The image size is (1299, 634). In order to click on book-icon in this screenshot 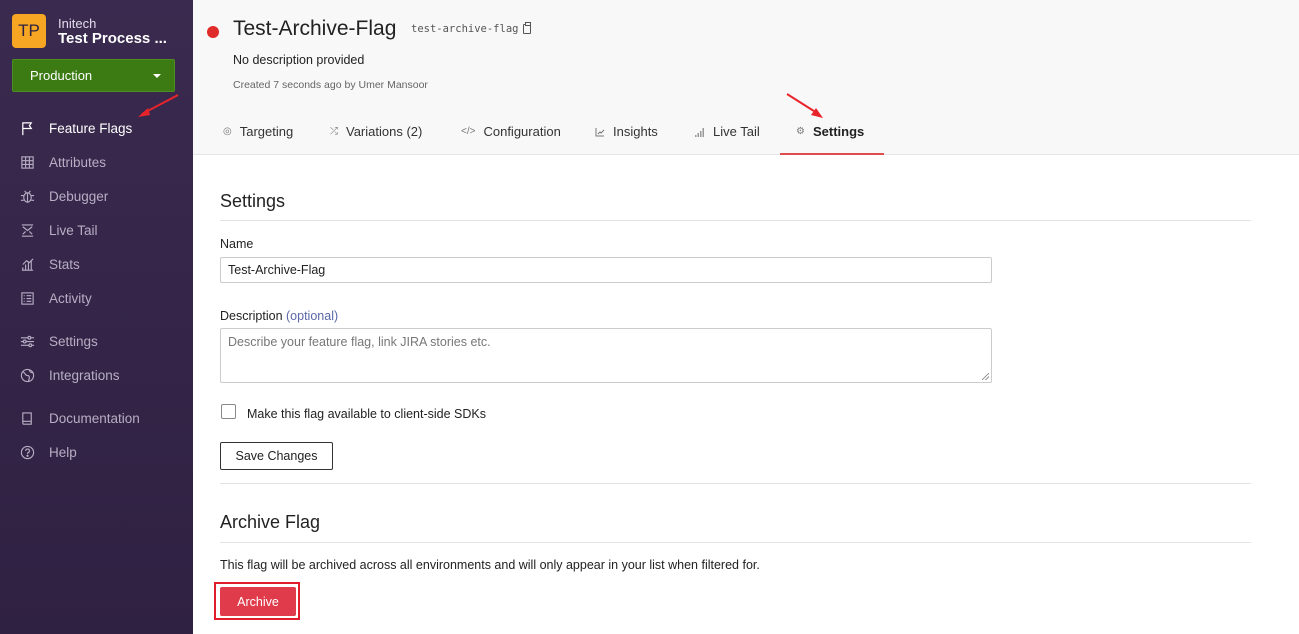, I will do `click(27, 418)`.